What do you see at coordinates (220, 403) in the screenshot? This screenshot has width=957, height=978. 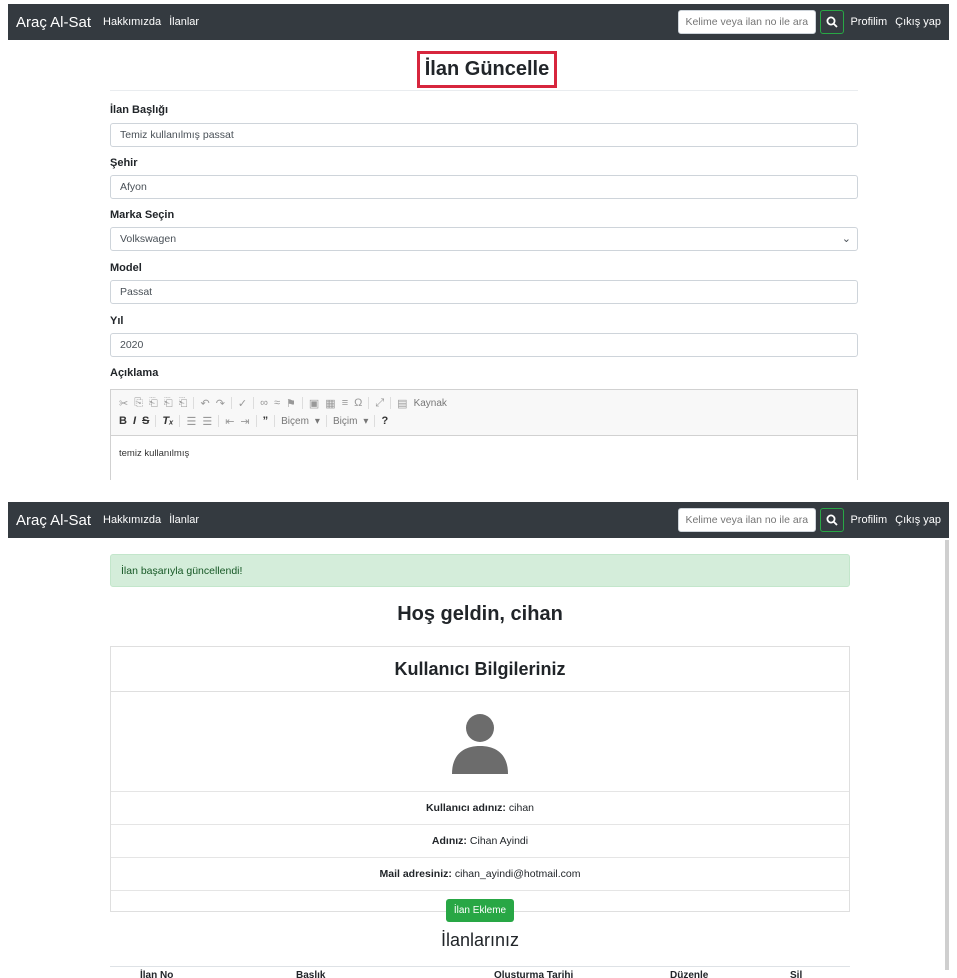 I see `redo-icon: ↷` at bounding box center [220, 403].